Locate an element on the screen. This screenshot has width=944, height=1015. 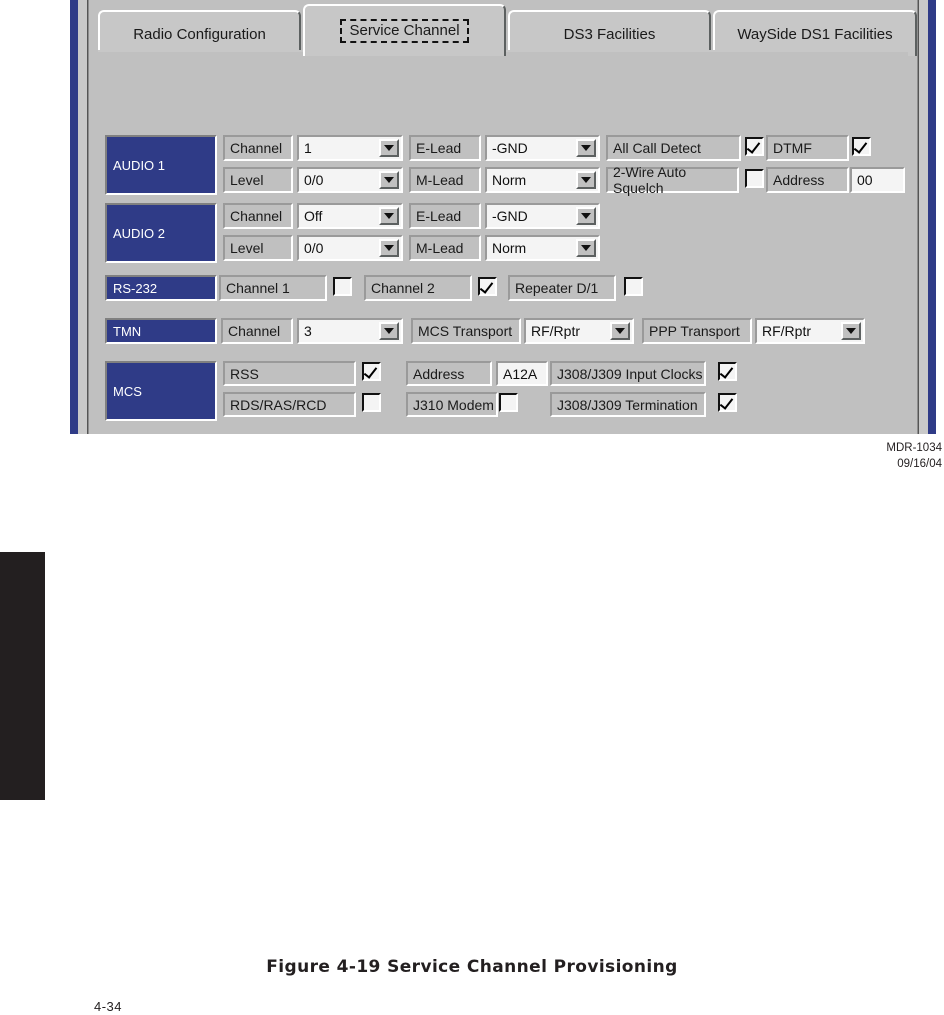
audio1-elead-dropdown: -GND is located at coordinates (542, 148).